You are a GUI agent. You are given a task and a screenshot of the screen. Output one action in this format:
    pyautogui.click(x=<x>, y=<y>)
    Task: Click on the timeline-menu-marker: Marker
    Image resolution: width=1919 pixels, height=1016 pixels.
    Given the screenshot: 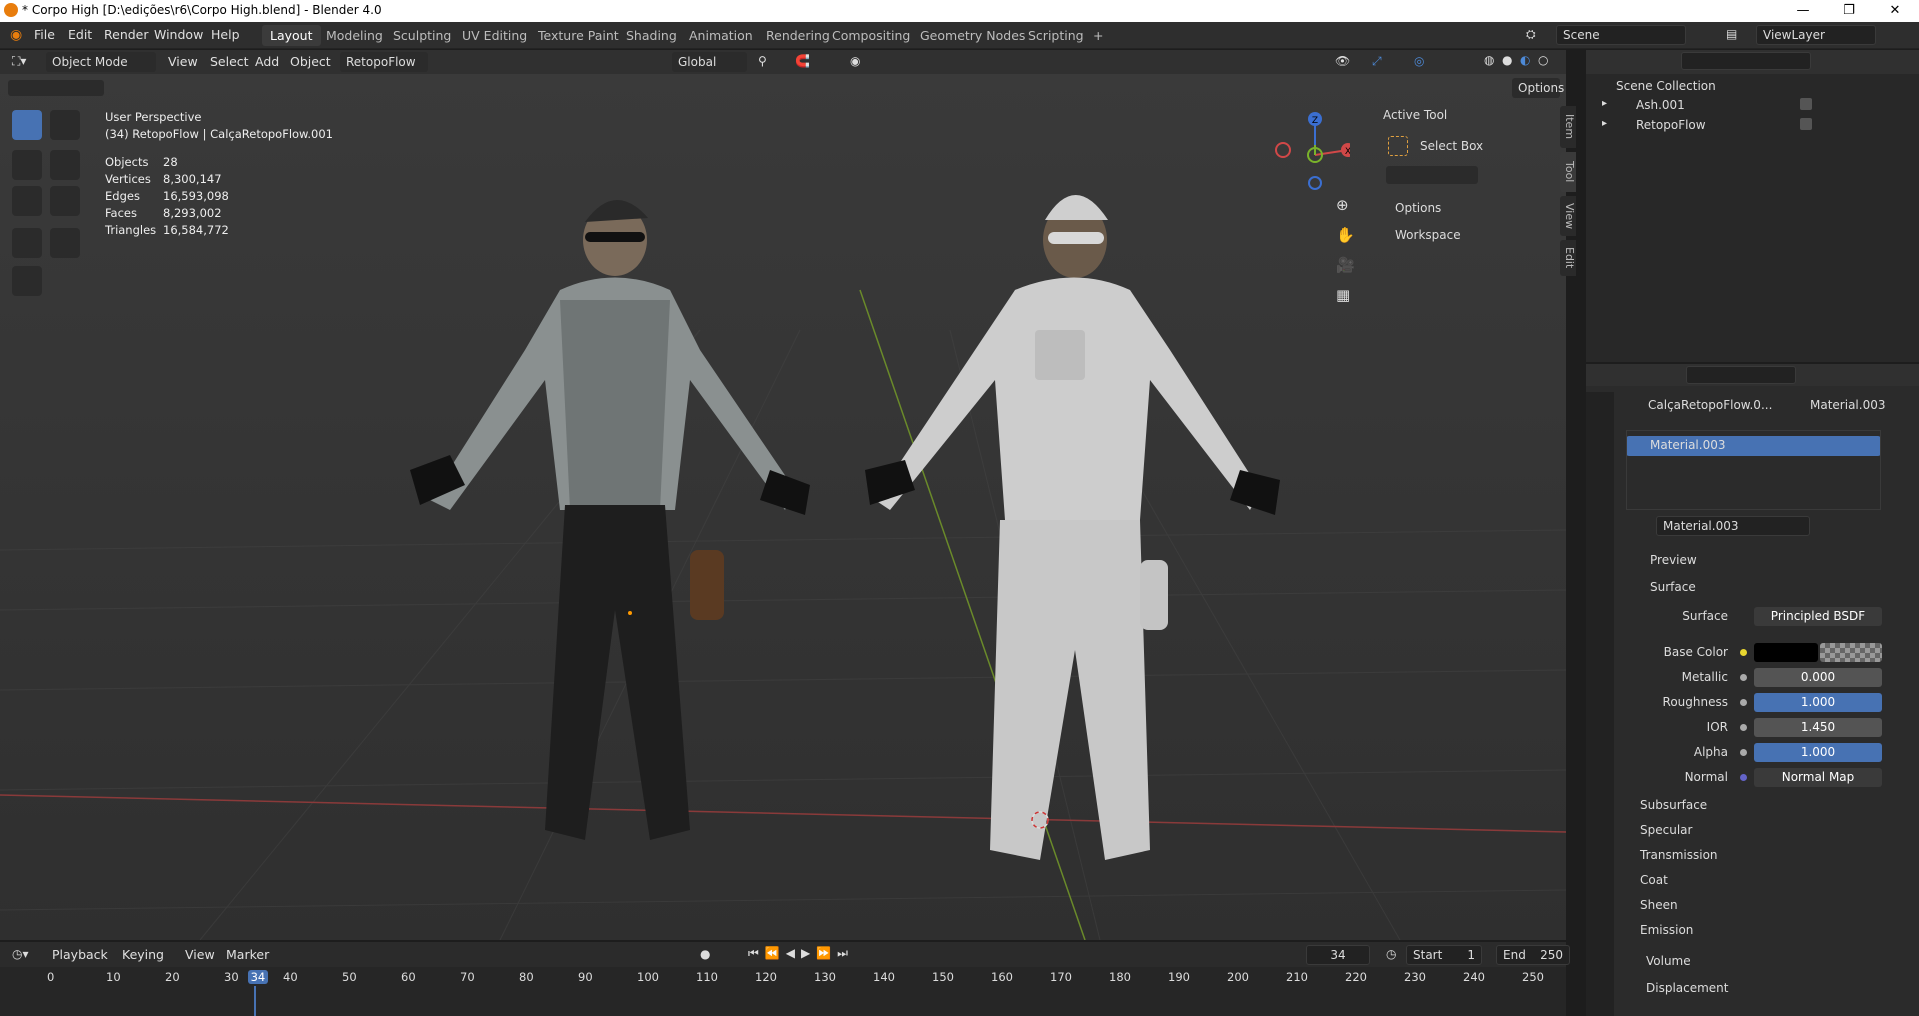 What is the action you would take?
    pyautogui.click(x=247, y=954)
    